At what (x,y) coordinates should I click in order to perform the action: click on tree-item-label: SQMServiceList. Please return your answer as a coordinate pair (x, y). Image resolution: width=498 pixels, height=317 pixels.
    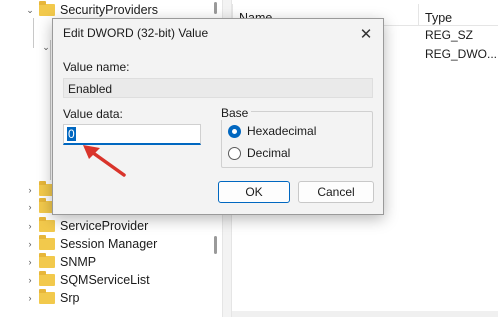
    Looking at the image, I should click on (105, 280).